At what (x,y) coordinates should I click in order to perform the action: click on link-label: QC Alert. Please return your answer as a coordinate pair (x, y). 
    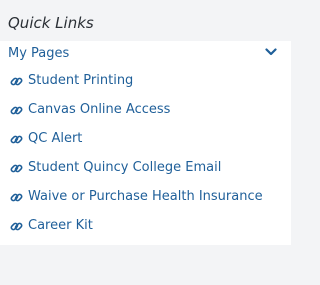
    Looking at the image, I should click on (55, 138).